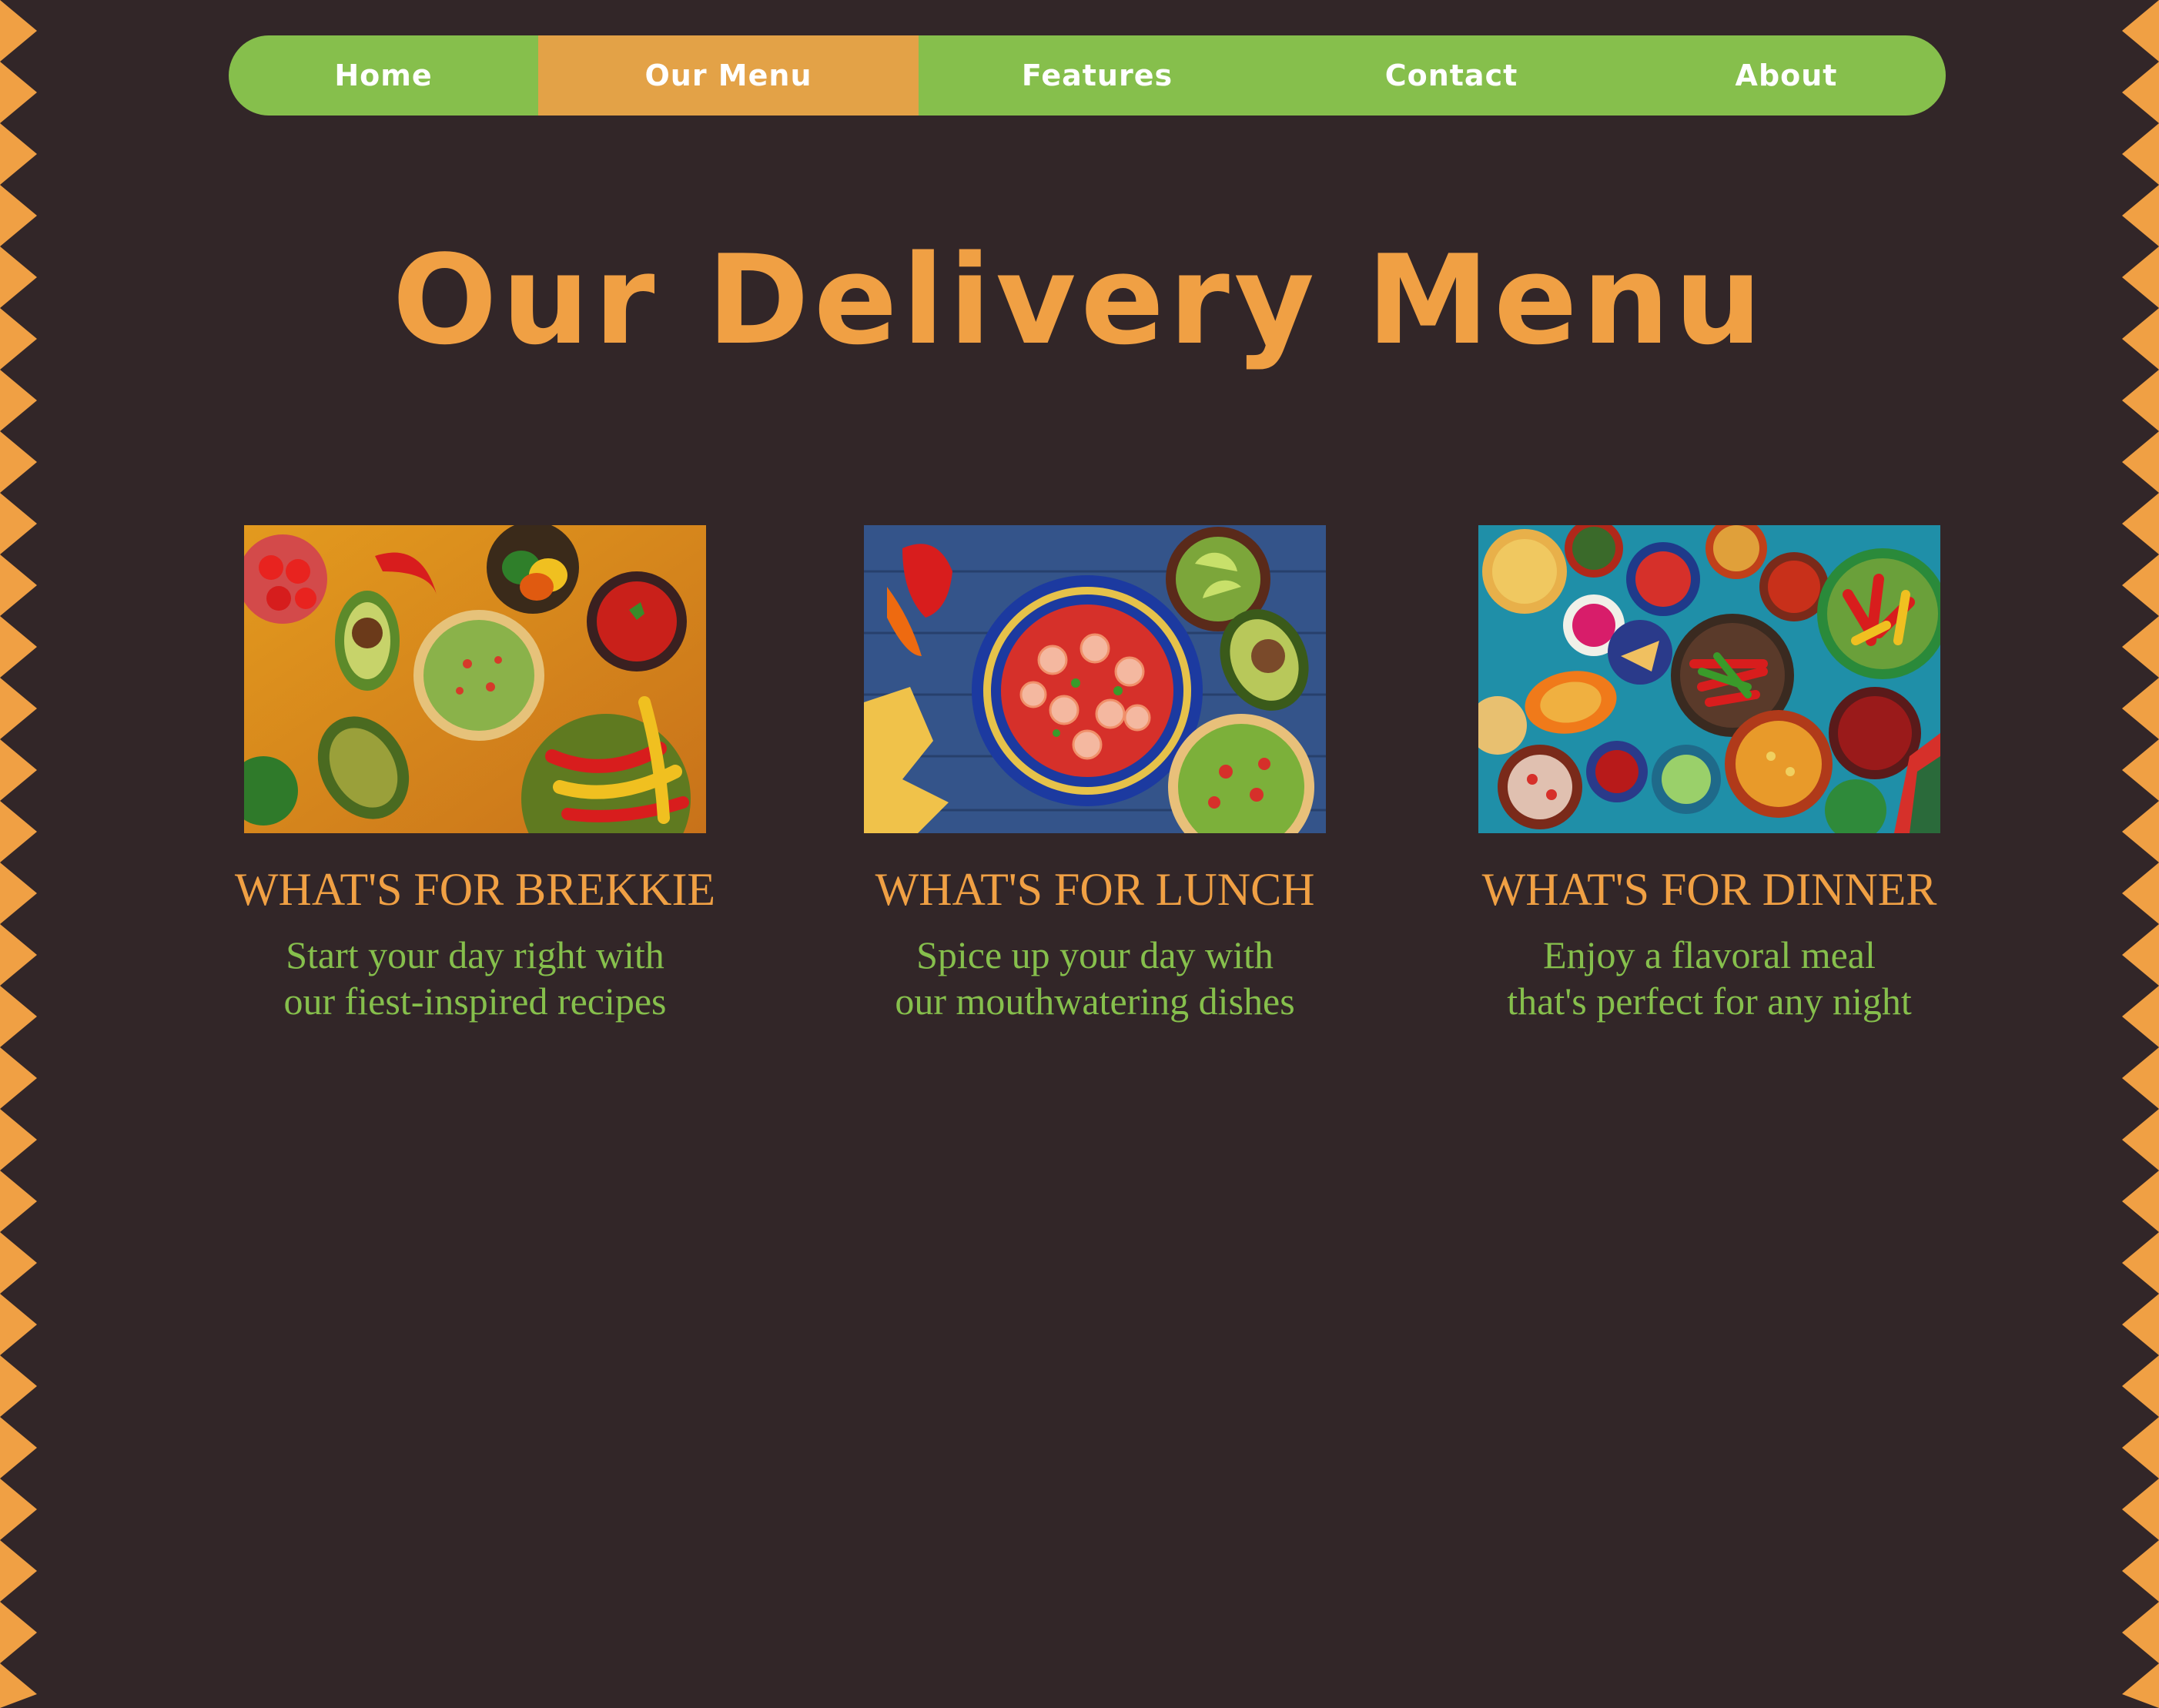 The image size is (2159, 1708). Describe the element at coordinates (383, 75) in the screenshot. I see `nav-home: Home` at that location.